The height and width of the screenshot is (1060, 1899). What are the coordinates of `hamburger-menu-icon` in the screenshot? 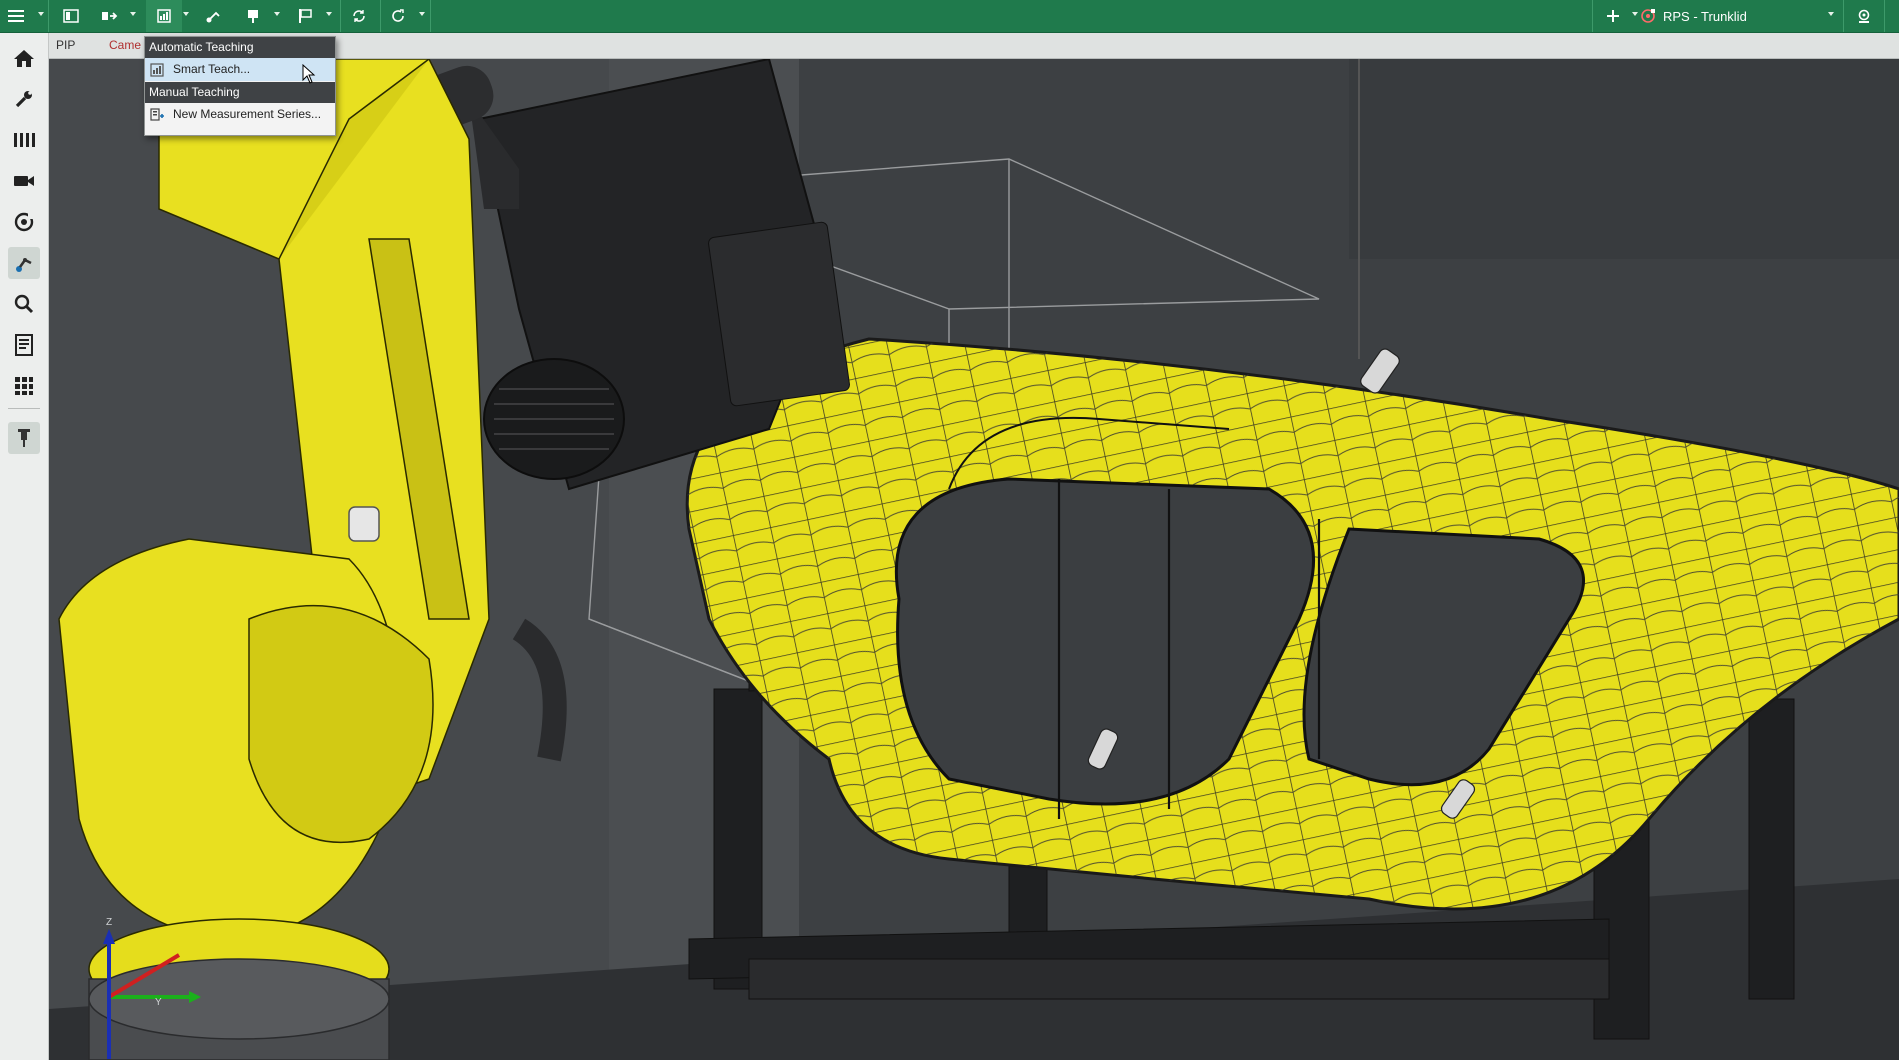 It's located at (16, 16).